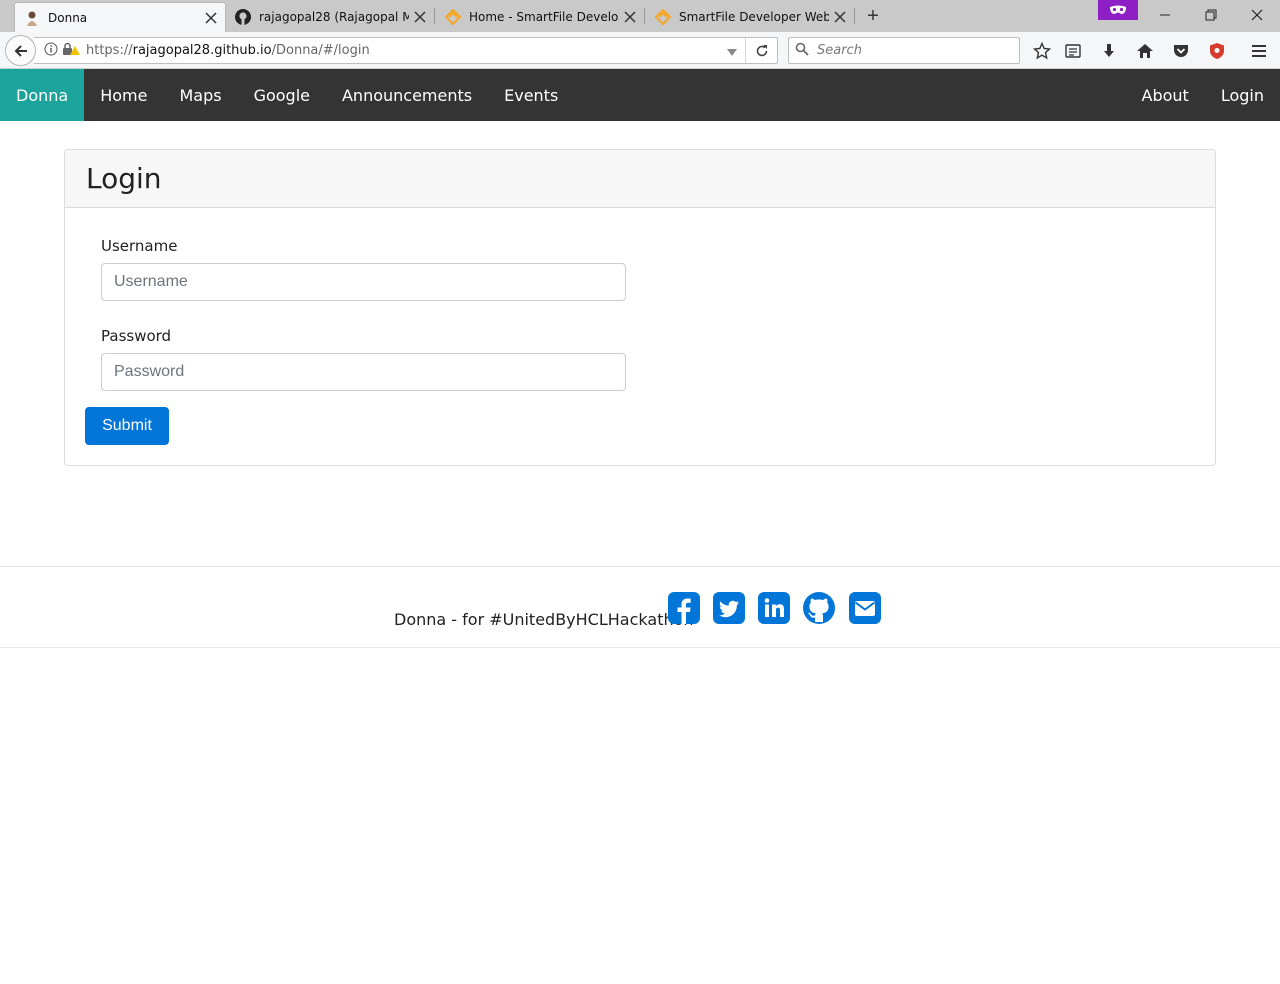 The width and height of the screenshot is (1280, 984). I want to click on tab-title: Home - SmartFile Developer, so click(544, 17).